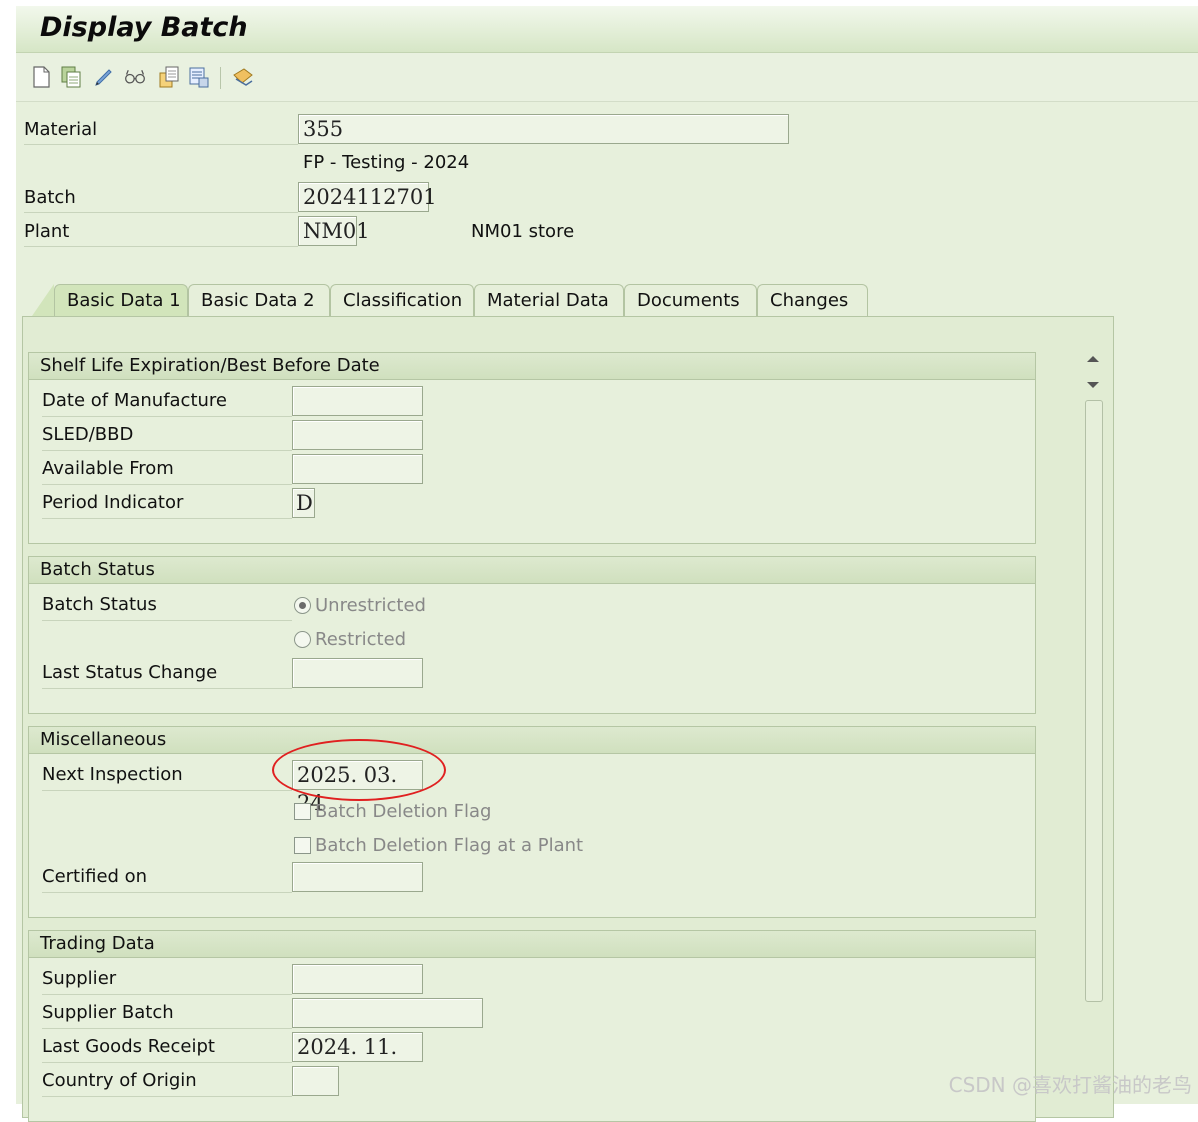  What do you see at coordinates (357, 435) in the screenshot?
I see `sled-bbd-field` at bounding box center [357, 435].